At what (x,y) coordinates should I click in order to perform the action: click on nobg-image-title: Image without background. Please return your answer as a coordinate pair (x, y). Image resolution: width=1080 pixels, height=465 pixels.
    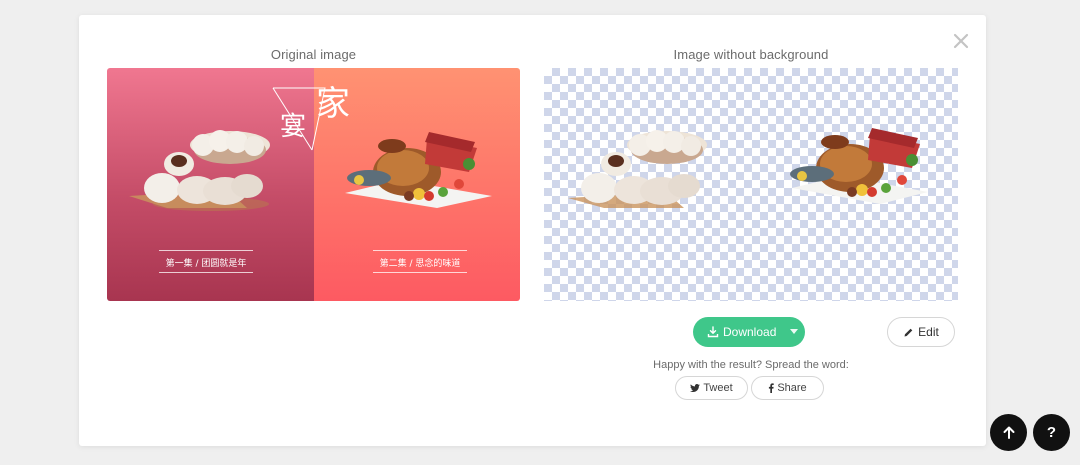
    Looking at the image, I should click on (751, 54).